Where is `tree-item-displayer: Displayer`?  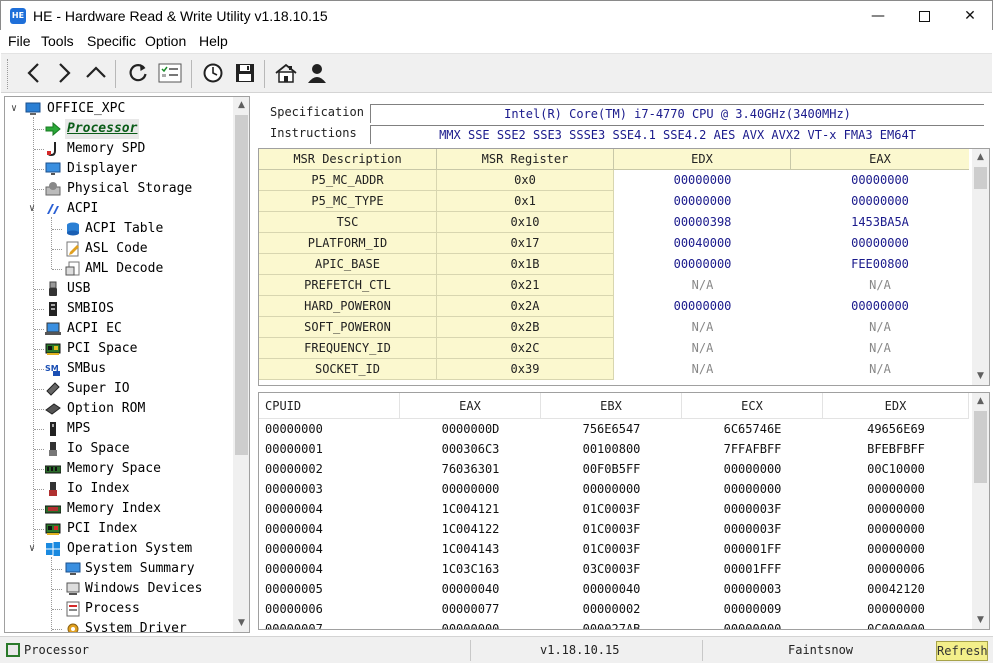
tree-item-displayer: Displayer is located at coordinates (120, 169).